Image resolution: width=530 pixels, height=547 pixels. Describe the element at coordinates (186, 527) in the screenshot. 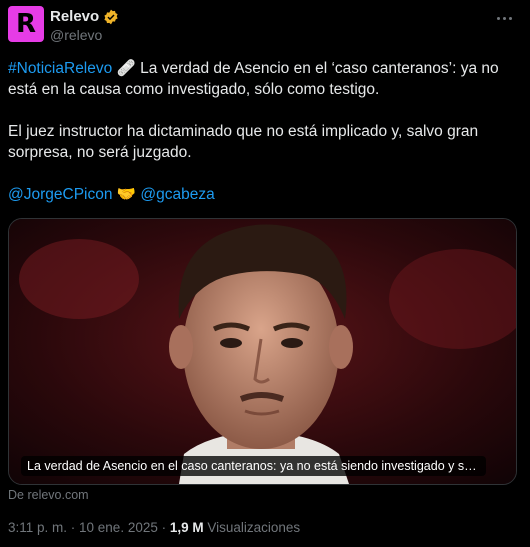

I see `view-count: 1,9 M` at that location.